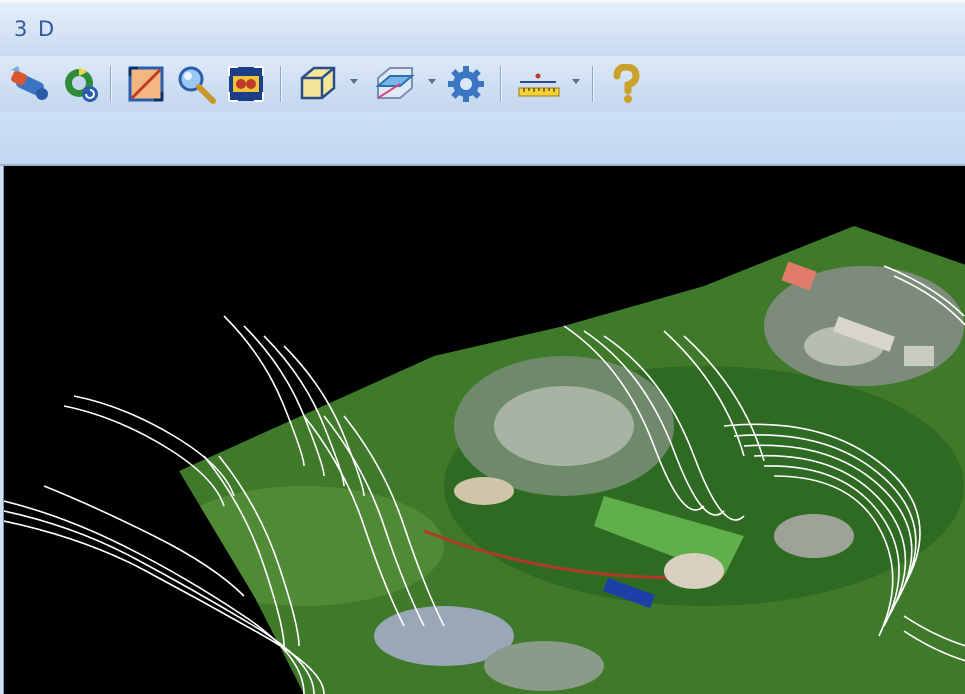 This screenshot has width=965, height=694. I want to click on slice-view-dropdown-chevron-icon, so click(432, 81).